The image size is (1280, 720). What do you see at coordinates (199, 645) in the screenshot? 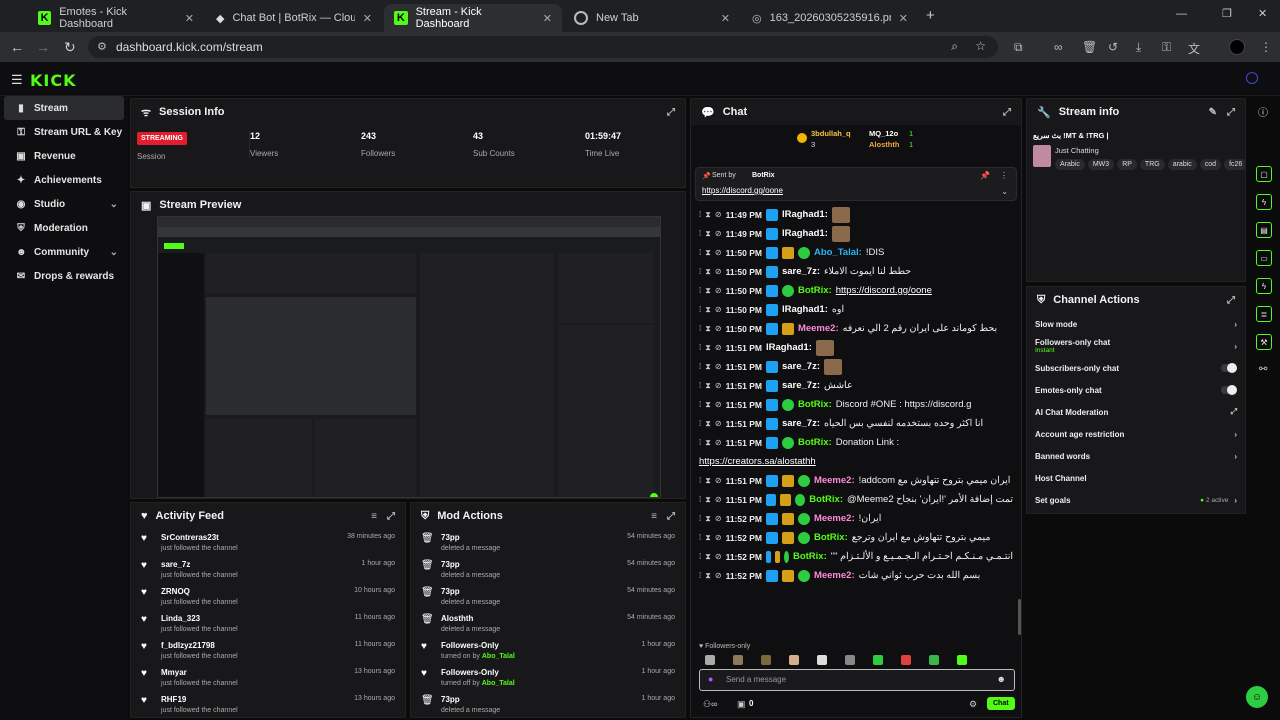
I see `activity-user: f_bdlzyz21798` at bounding box center [199, 645].